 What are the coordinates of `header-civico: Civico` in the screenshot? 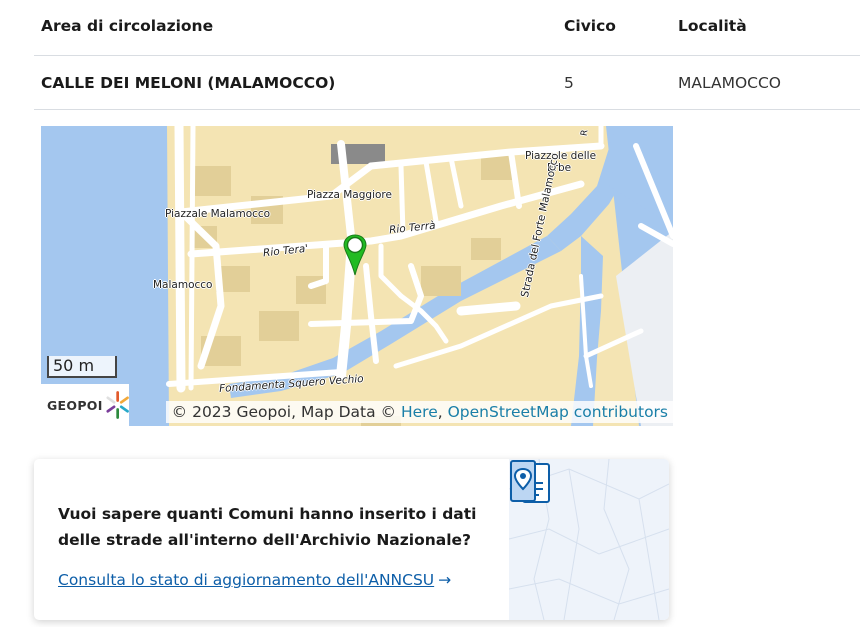 It's located at (590, 26).